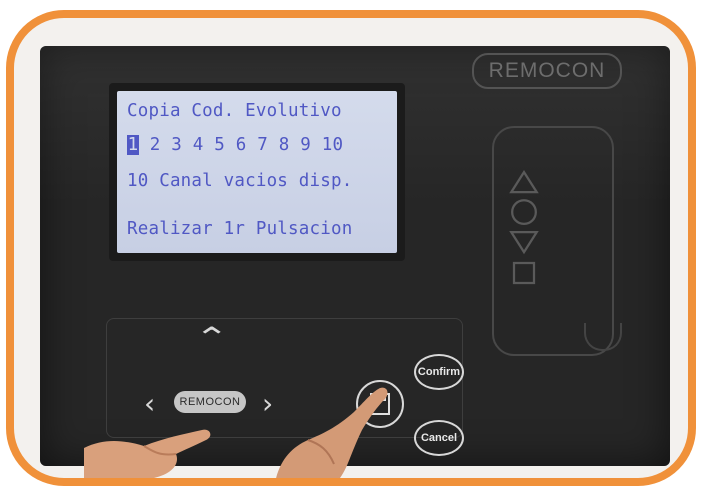 The image size is (710, 488). I want to click on right-hand-image, so click(332, 432).